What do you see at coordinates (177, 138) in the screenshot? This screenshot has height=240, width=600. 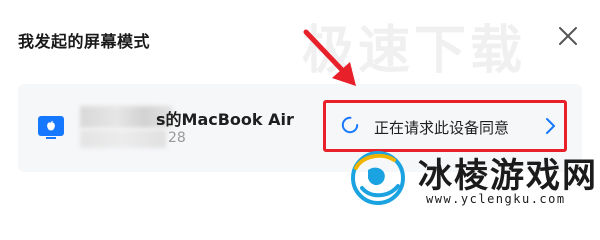 I see `device-ip: 28` at bounding box center [177, 138].